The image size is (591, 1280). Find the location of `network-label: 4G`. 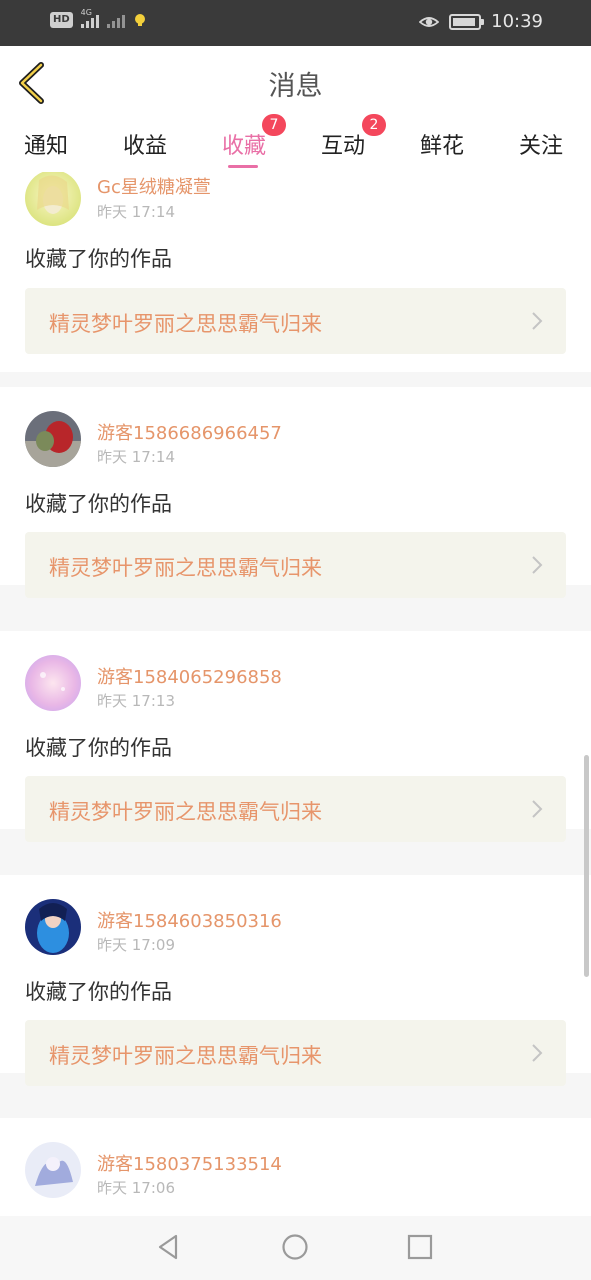

network-label: 4G is located at coordinates (86, 12).